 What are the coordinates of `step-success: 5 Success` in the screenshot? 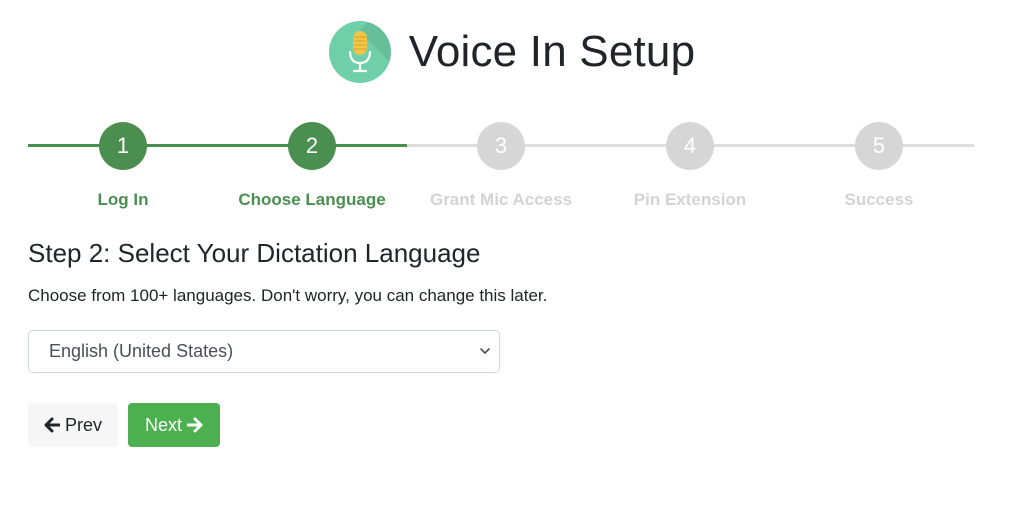 It's located at (879, 166).